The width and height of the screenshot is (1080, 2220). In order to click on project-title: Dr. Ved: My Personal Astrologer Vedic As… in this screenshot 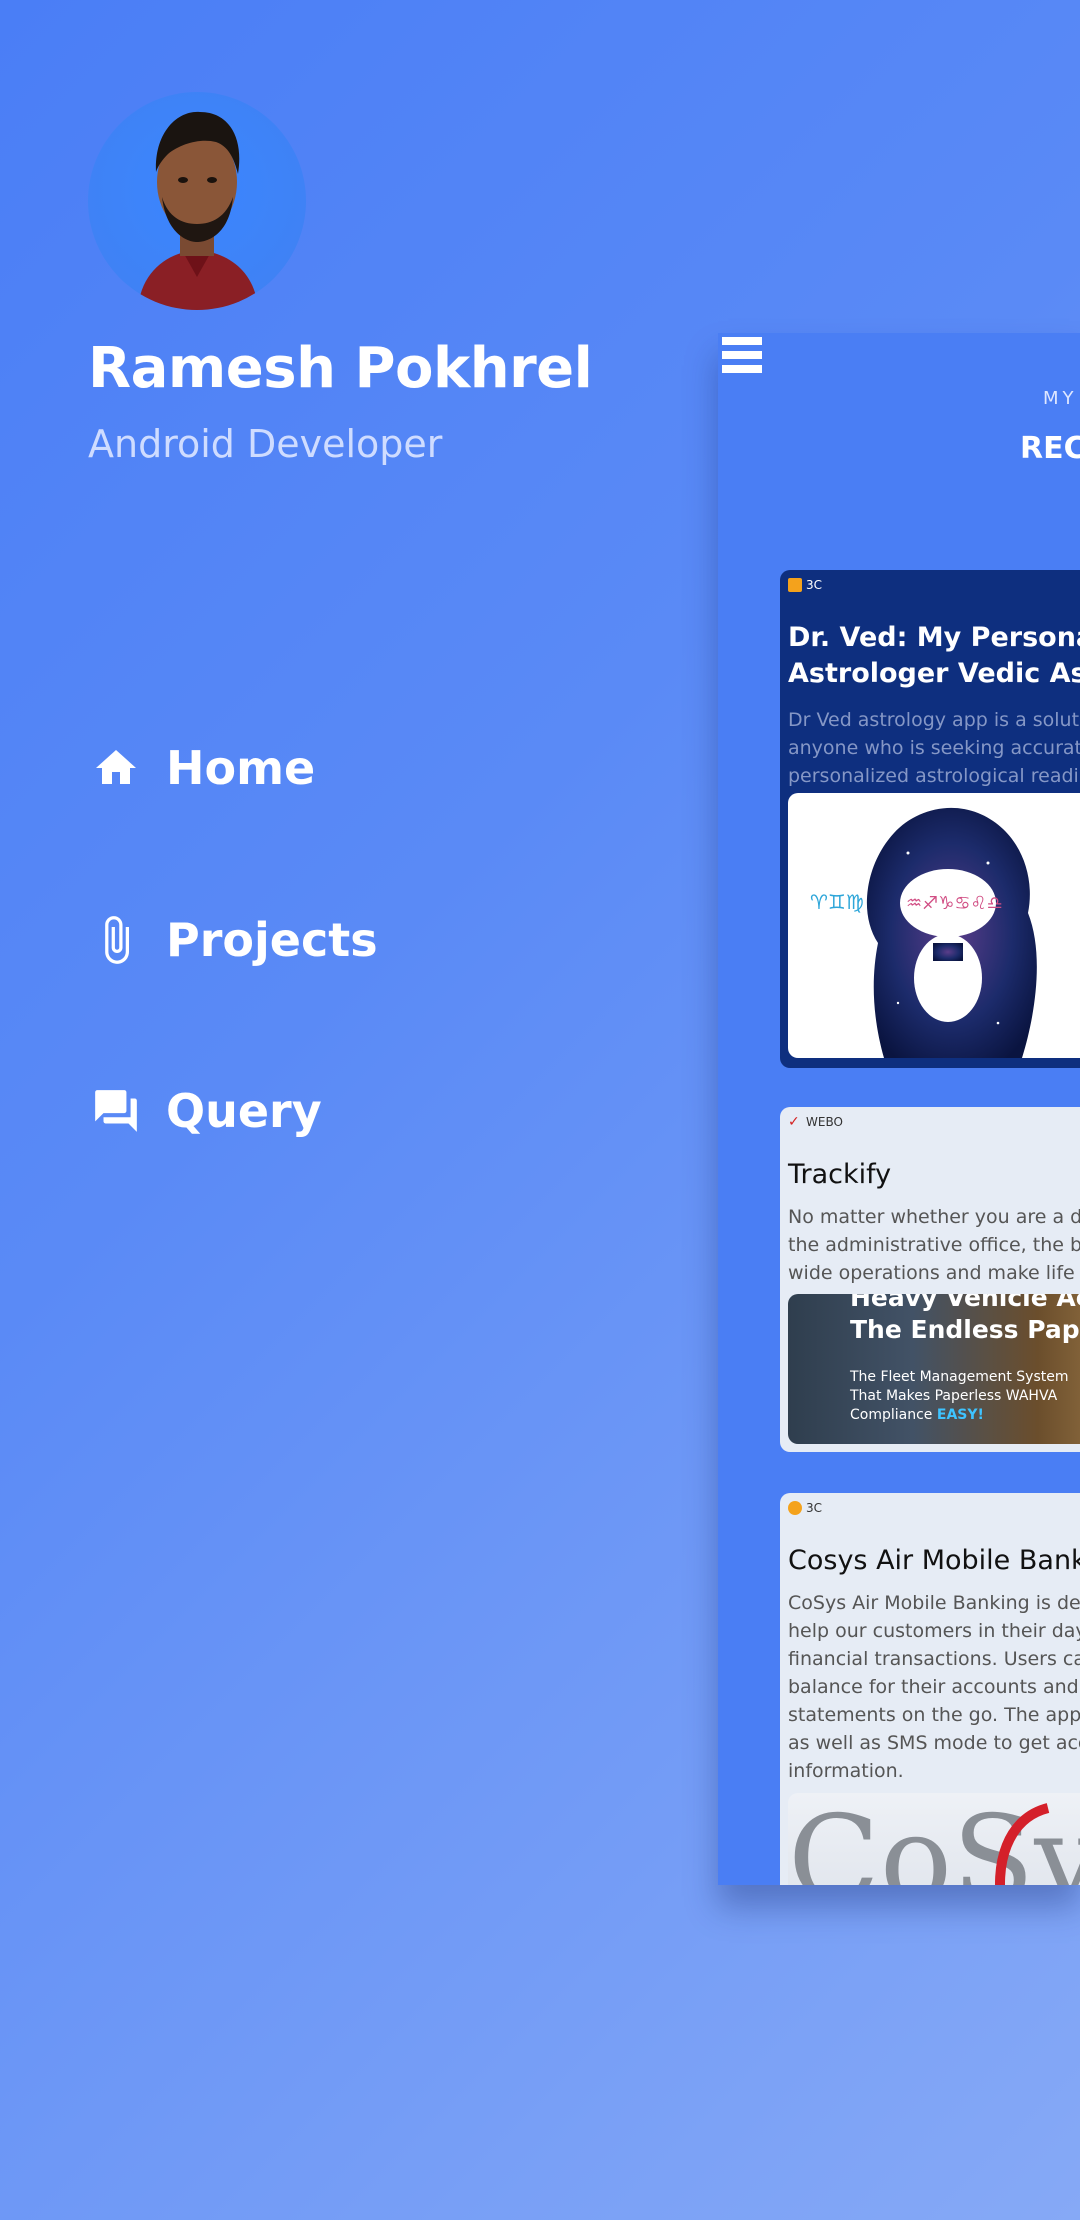, I will do `click(934, 656)`.